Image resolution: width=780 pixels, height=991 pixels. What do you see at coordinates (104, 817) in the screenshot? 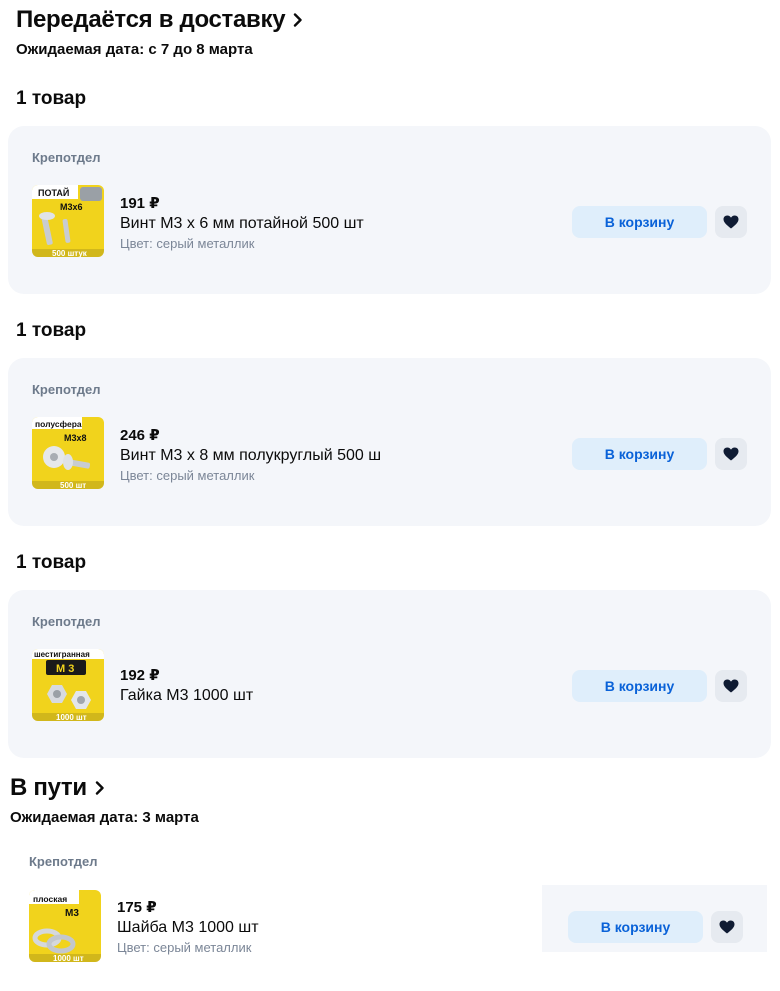
I see `expected-date: Ожидаемая дата: 3 марта` at bounding box center [104, 817].